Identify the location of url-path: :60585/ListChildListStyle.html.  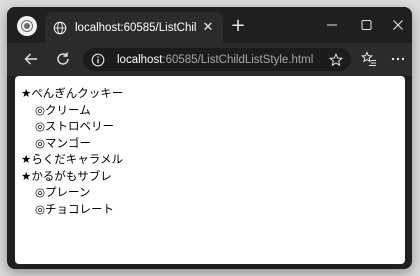
(238, 59).